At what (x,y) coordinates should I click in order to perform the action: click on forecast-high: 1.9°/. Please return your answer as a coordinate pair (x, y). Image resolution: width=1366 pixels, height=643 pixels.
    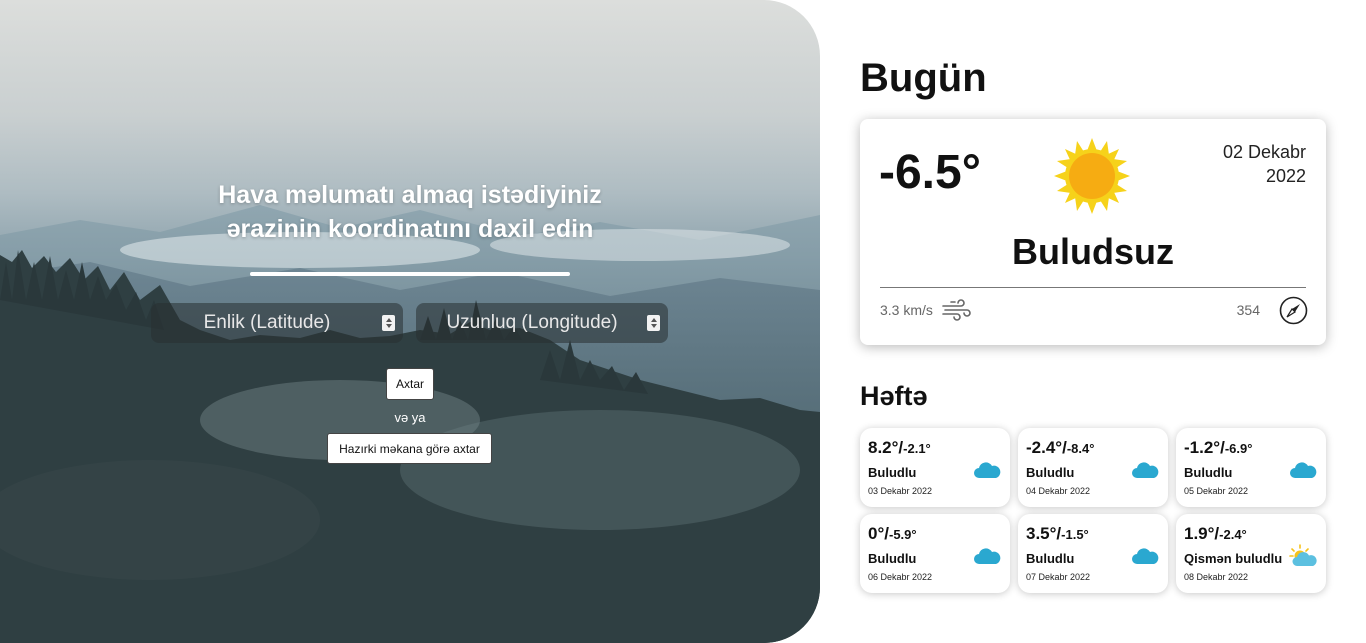
    Looking at the image, I should click on (1202, 533).